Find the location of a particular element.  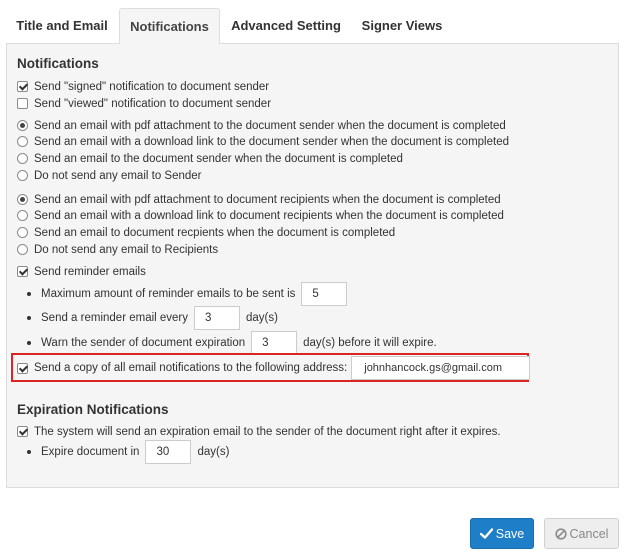

warn-expiration-label: Warn the sender of document expiration is located at coordinates (143, 343).